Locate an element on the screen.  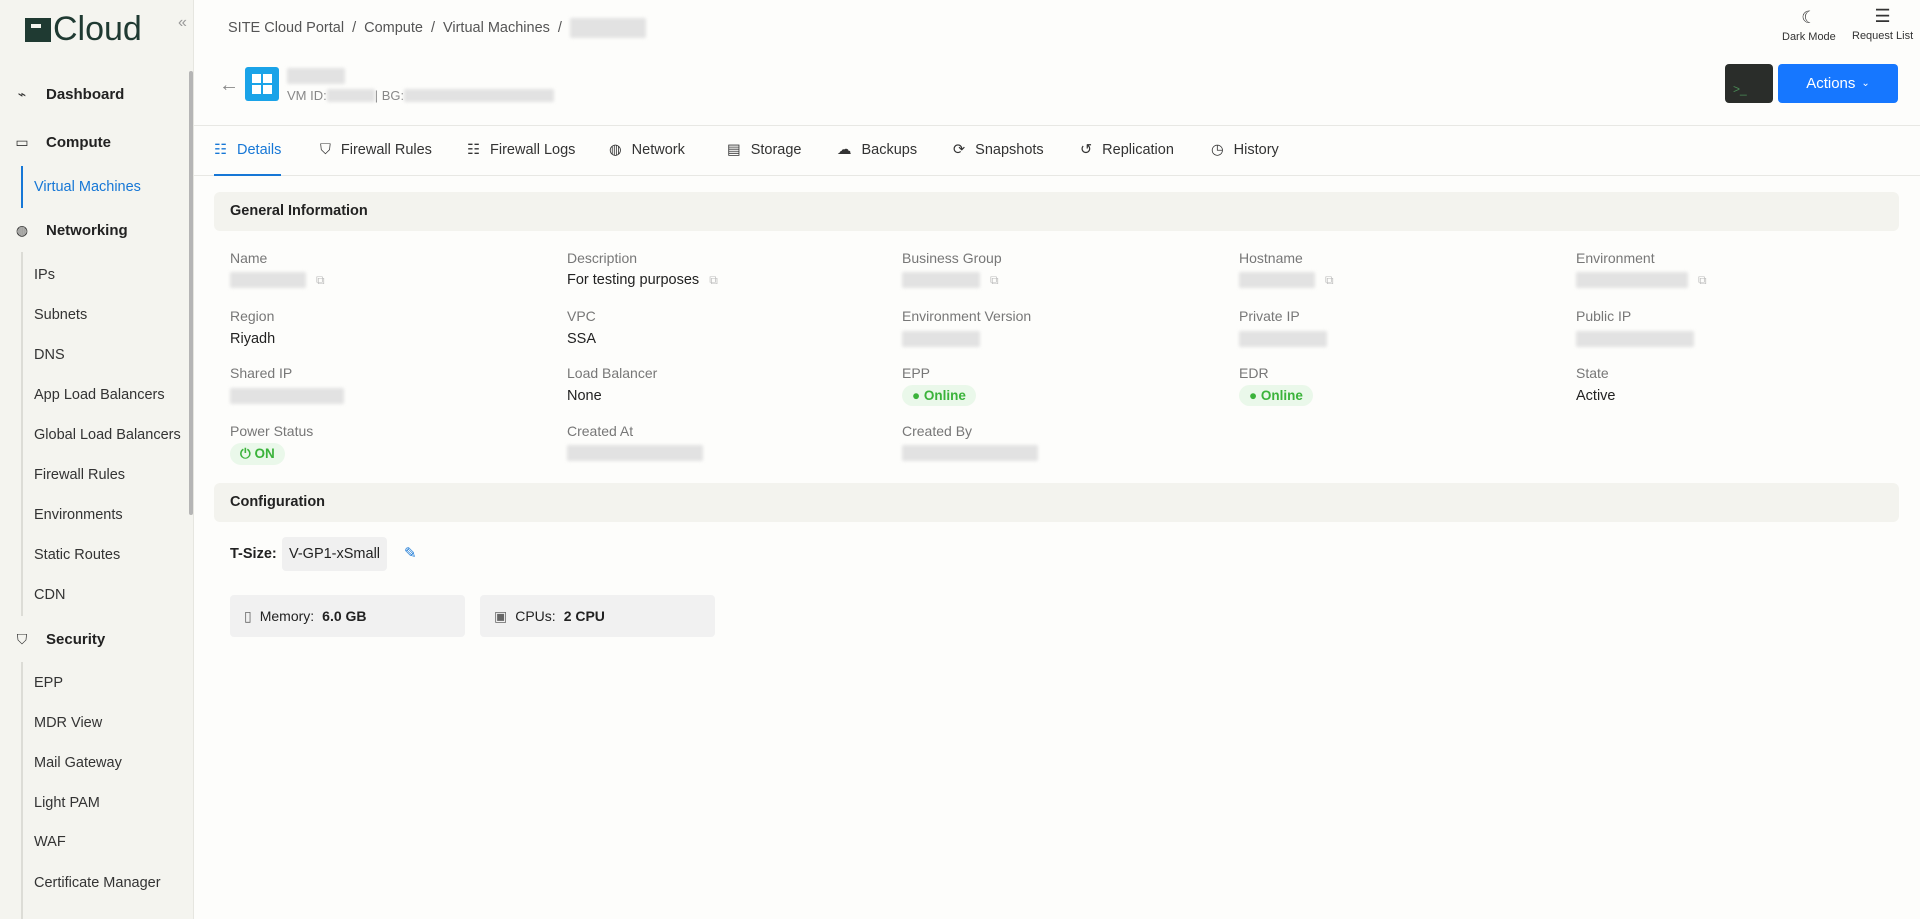
label-region: Region is located at coordinates (252, 316).